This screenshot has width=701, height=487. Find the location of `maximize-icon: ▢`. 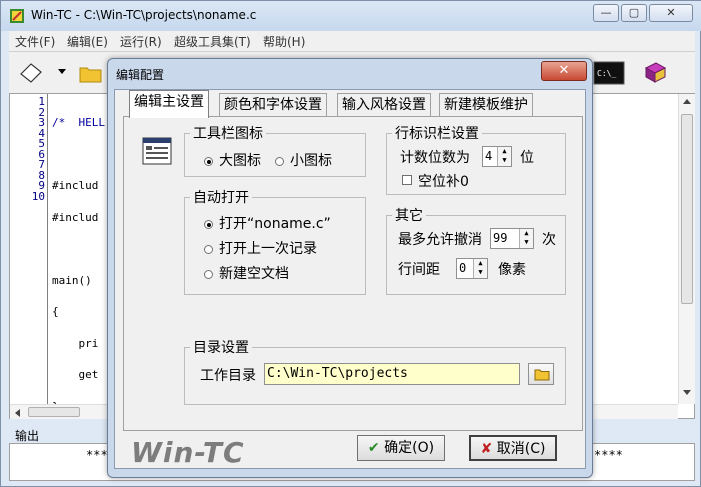

maximize-icon: ▢ is located at coordinates (634, 12).